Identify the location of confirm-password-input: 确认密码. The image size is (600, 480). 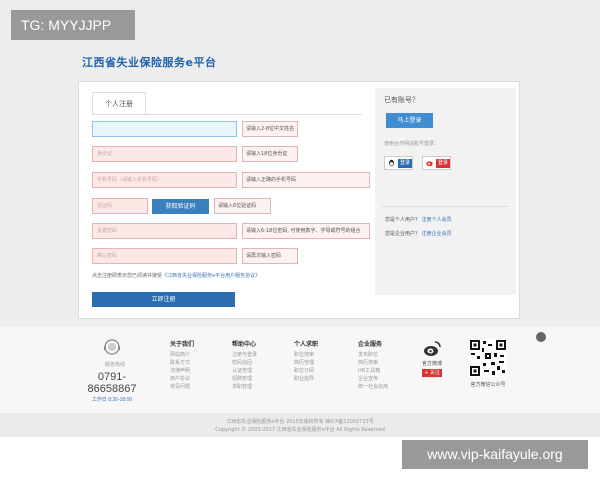
(164, 256).